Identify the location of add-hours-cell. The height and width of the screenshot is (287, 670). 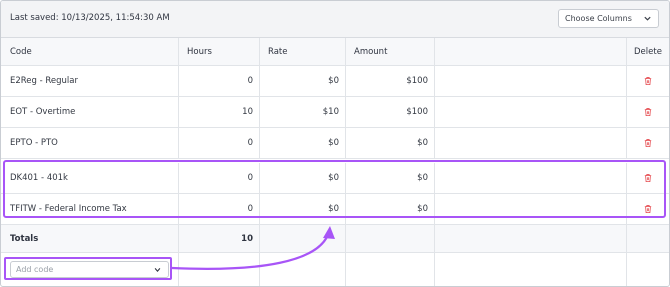
(219, 269).